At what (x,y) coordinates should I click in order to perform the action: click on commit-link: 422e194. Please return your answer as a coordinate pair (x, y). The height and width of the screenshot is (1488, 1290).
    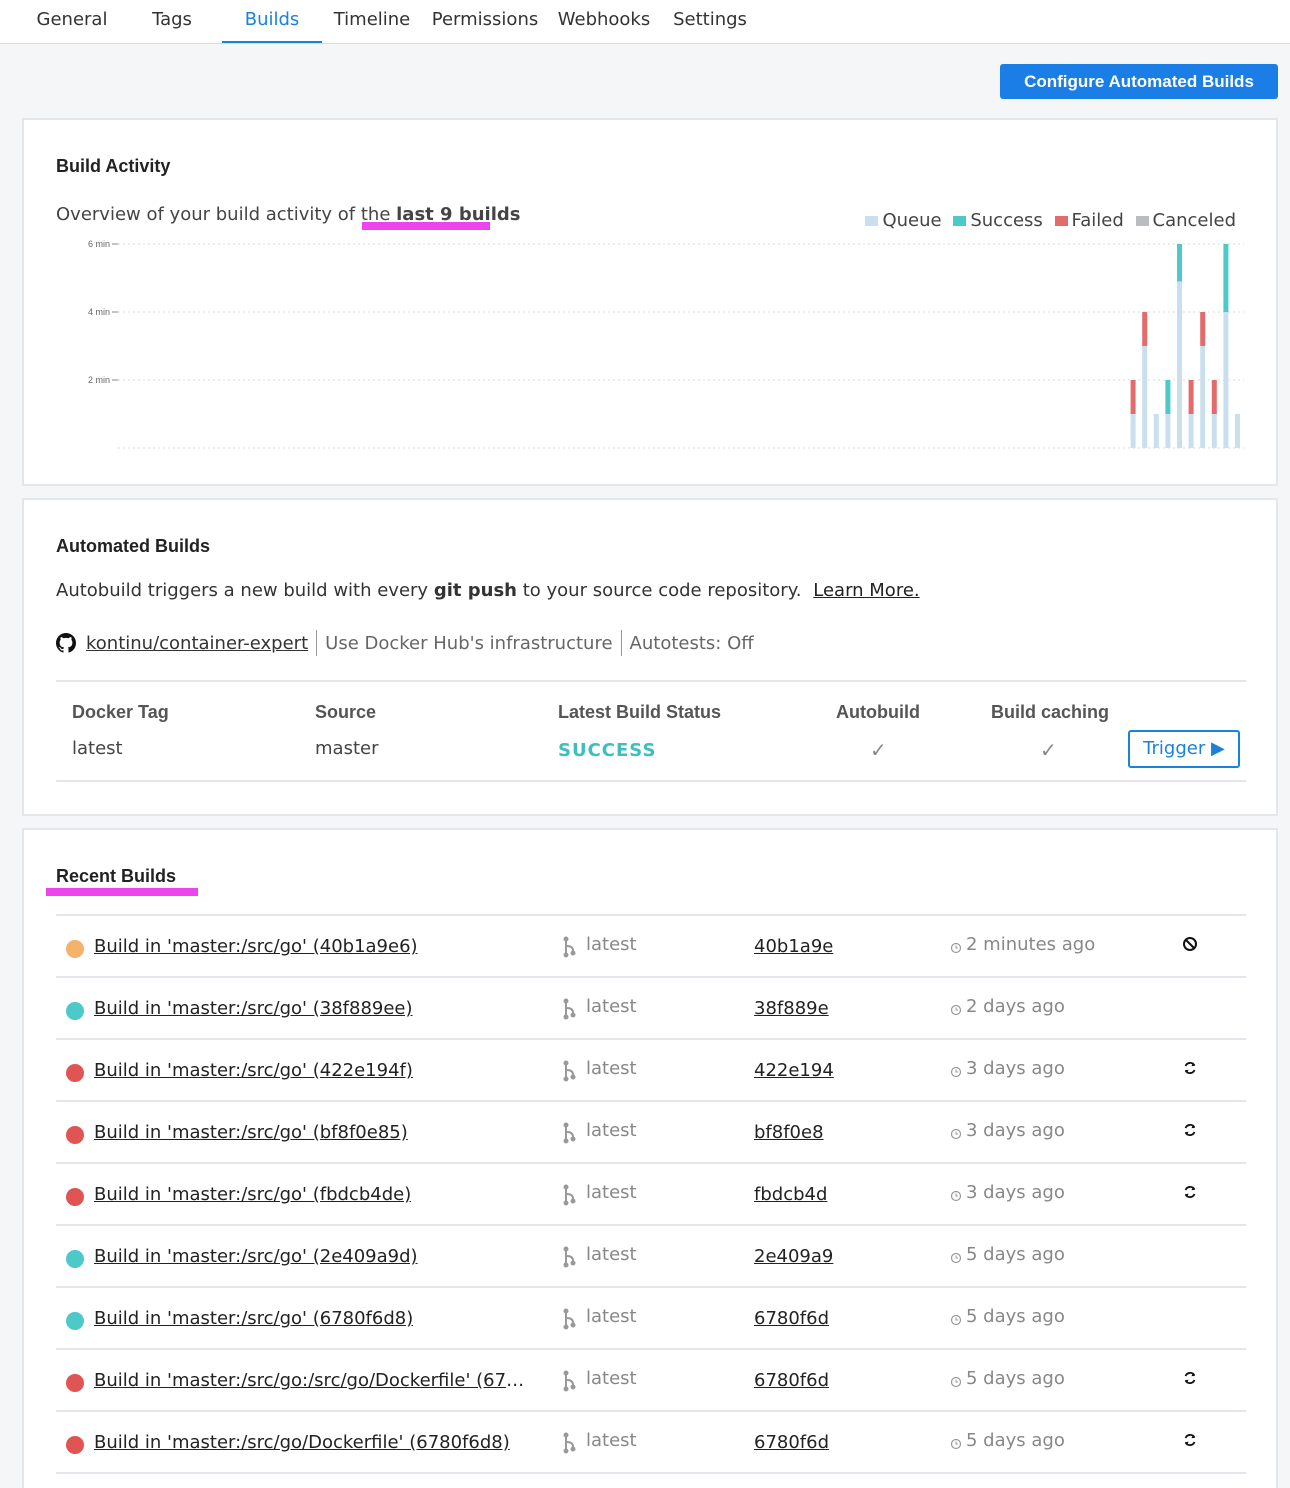
    Looking at the image, I should click on (794, 1070).